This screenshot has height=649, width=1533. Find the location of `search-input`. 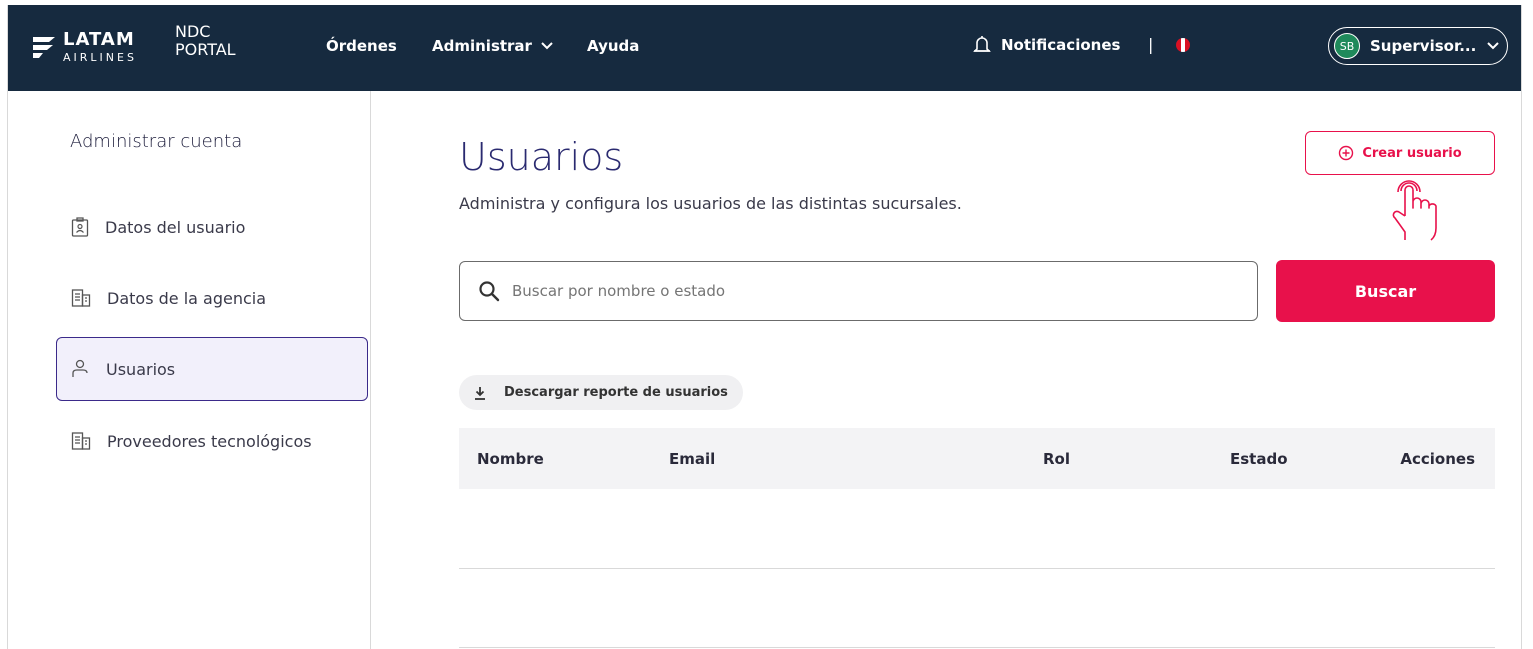

search-input is located at coordinates (862, 291).